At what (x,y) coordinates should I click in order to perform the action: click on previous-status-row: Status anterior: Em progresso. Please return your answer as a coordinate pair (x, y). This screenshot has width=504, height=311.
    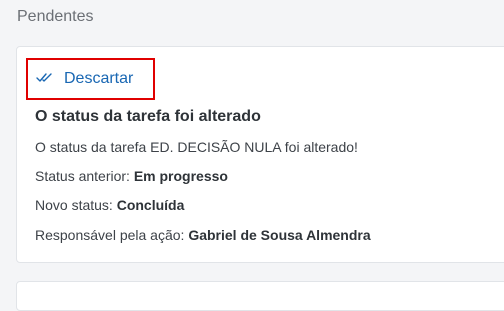
    Looking at the image, I should click on (131, 176).